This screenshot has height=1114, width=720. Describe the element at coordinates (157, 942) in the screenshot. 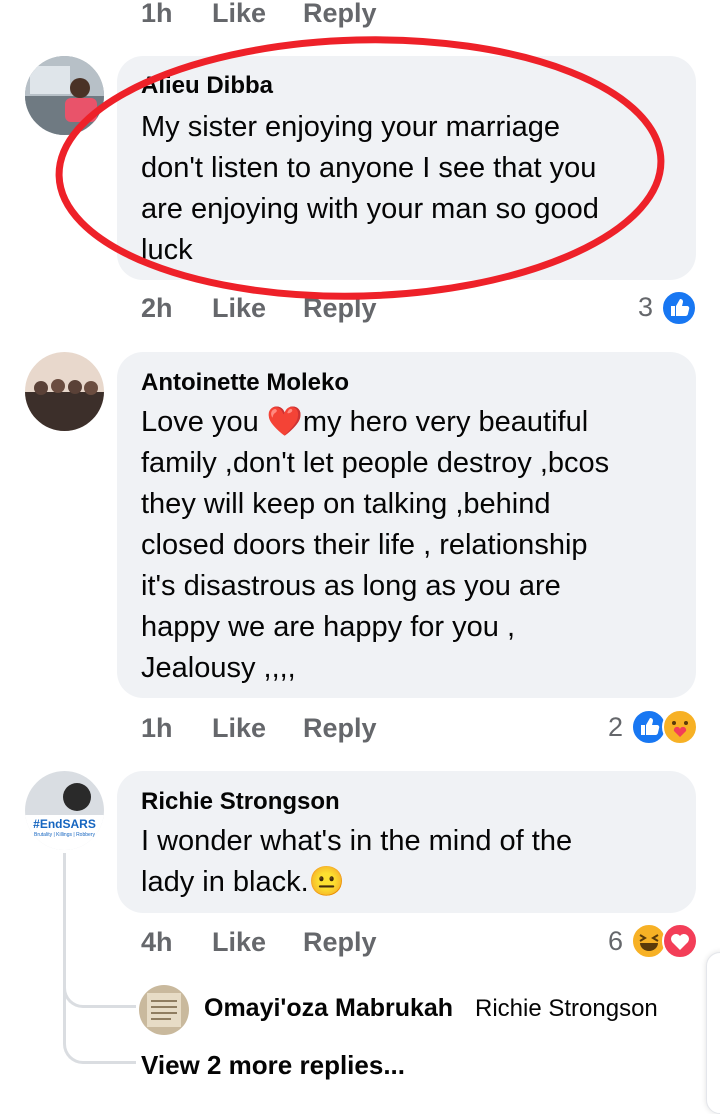

I see `comment-time: 4h` at that location.